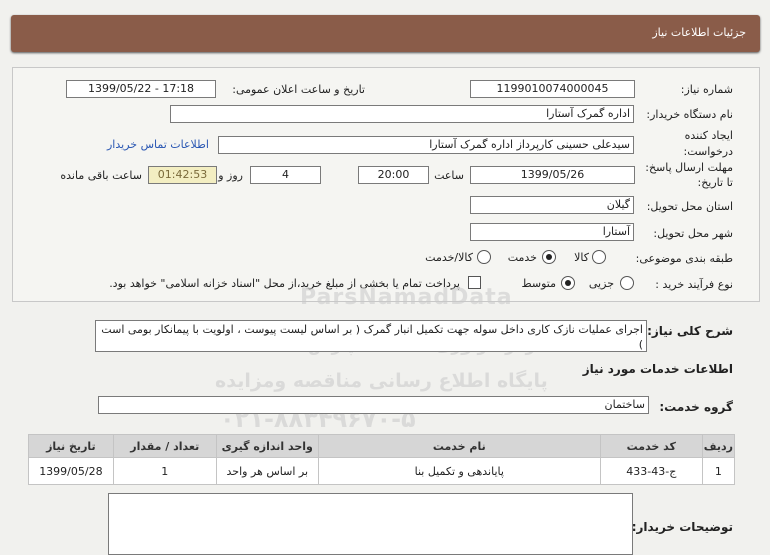 Image resolution: width=770 pixels, height=555 pixels. What do you see at coordinates (718, 471) in the screenshot?
I see `row-index: 1` at bounding box center [718, 471].